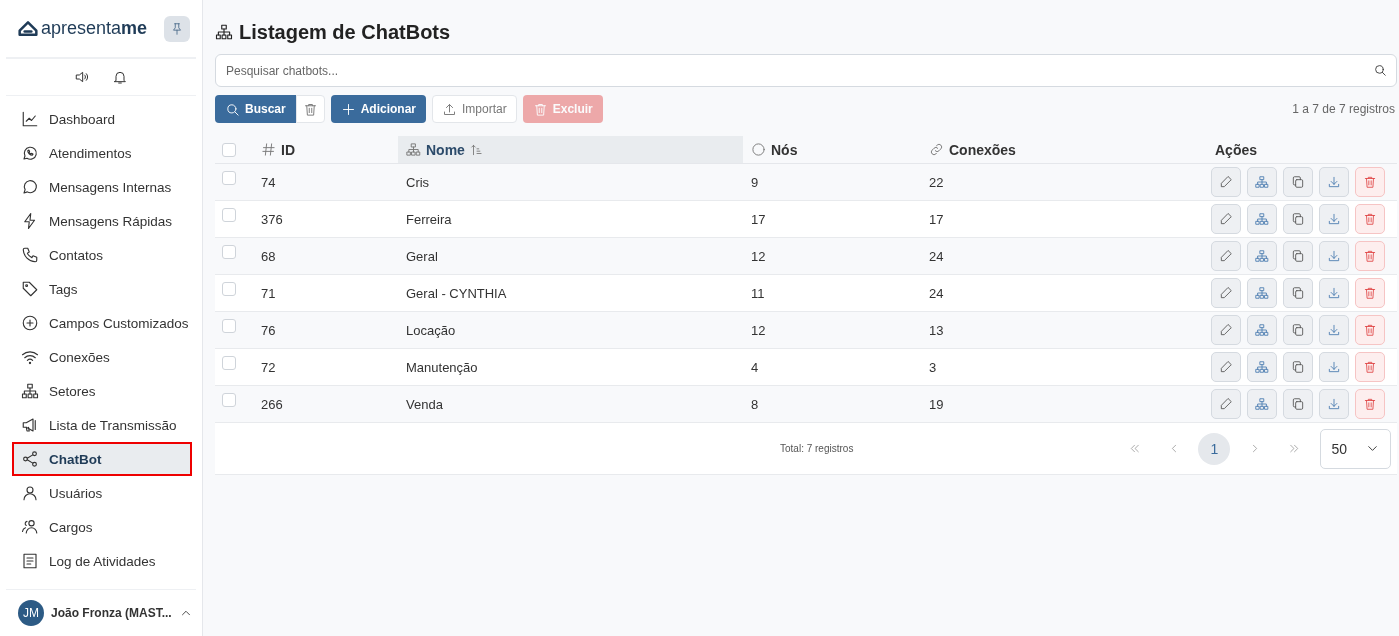 Image resolution: width=1399 pixels, height=636 pixels. Describe the element at coordinates (817, 448) in the screenshot. I see `total-records: Total: 7 registros` at that location.